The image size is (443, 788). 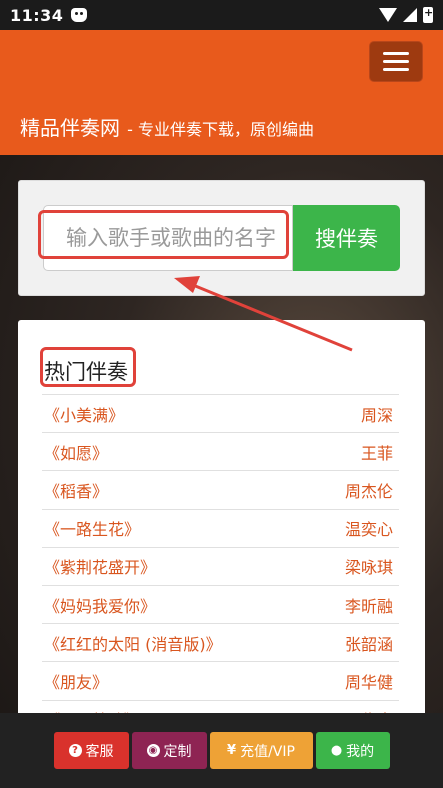 What do you see at coordinates (37, 15) in the screenshot?
I see `status-time: 11:34` at bounding box center [37, 15].